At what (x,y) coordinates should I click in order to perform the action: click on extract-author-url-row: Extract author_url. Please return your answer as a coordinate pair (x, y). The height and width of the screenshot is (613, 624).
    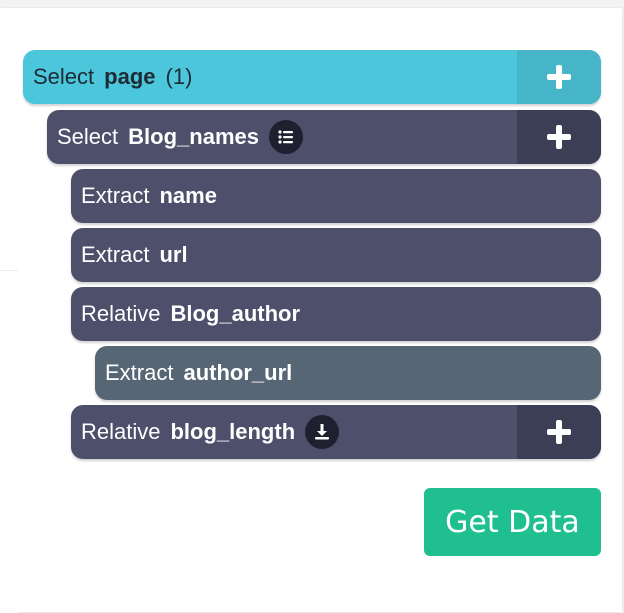
    Looking at the image, I should click on (348, 373).